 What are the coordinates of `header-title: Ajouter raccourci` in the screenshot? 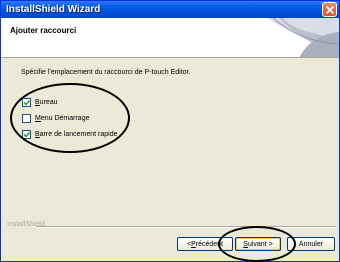 It's located at (43, 30).